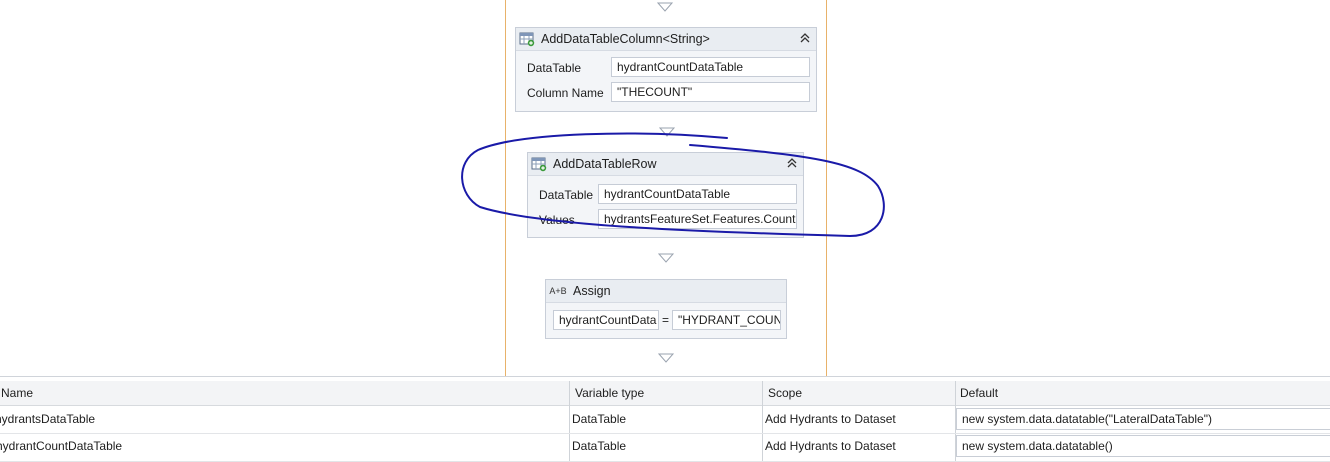 The width and height of the screenshot is (1330, 462). I want to click on activity-title: AddDataTableColumn<String>, so click(625, 39).